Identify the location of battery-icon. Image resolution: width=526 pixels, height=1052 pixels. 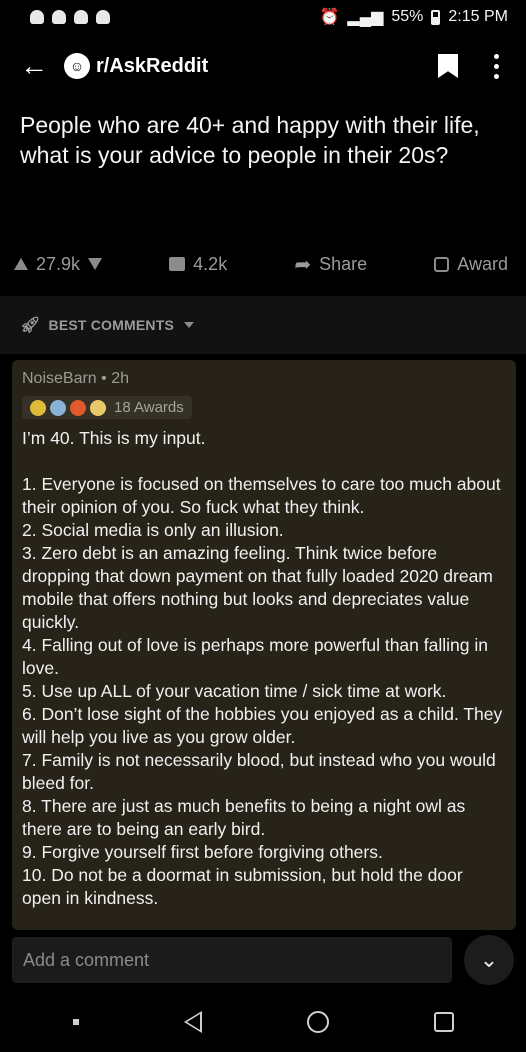
(436, 17).